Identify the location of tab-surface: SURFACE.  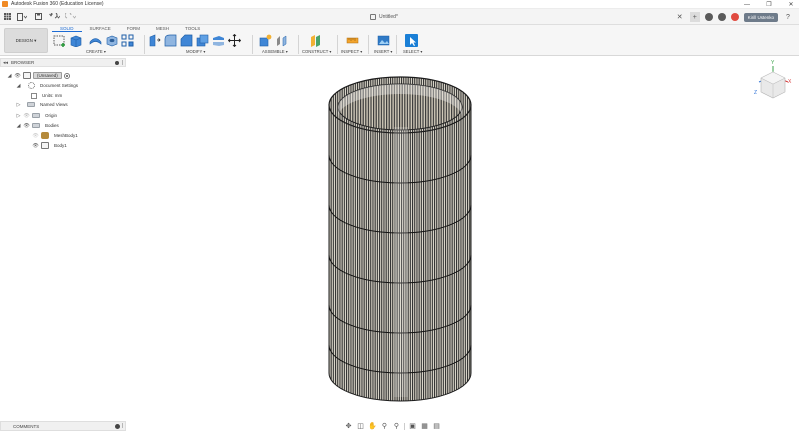
(100, 28).